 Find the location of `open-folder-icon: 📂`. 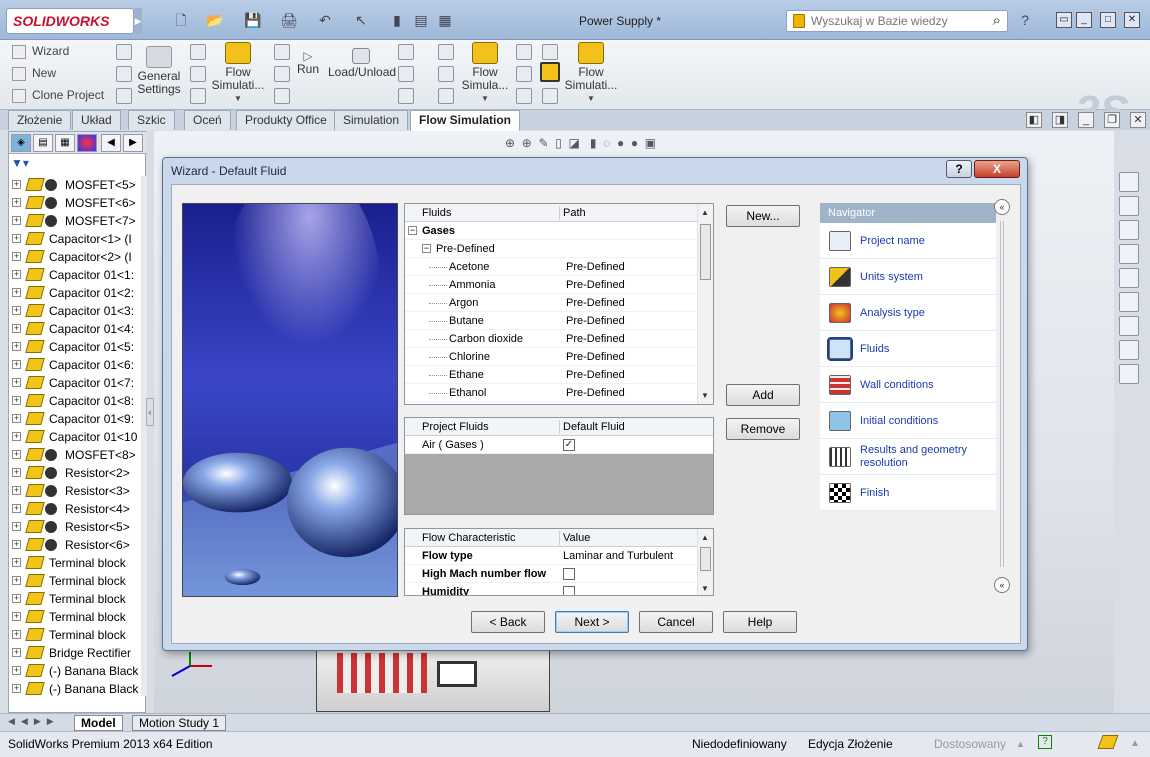

open-folder-icon: 📂 is located at coordinates (215, 20).